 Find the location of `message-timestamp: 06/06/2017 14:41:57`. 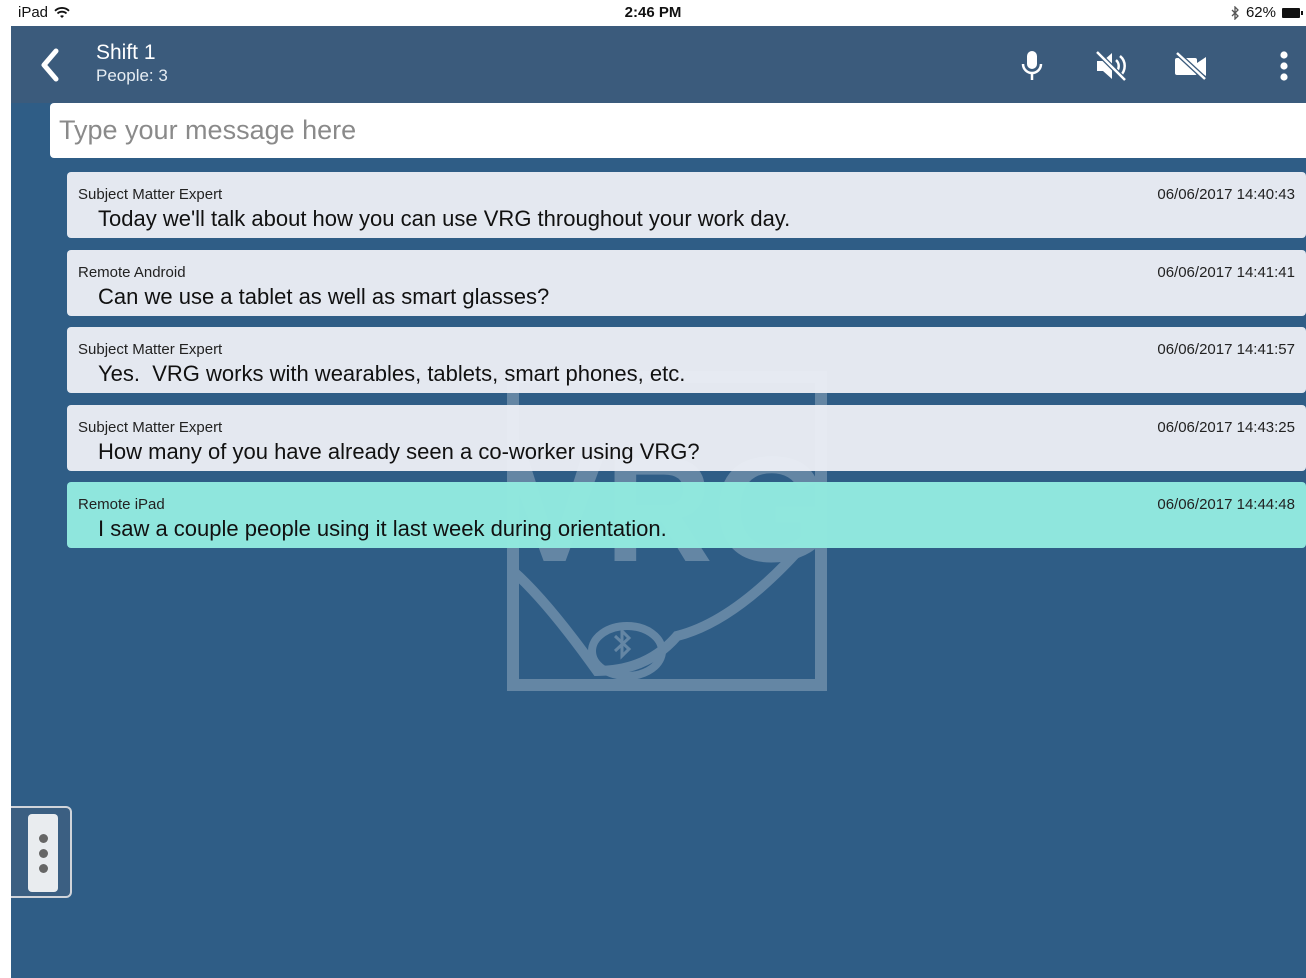

message-timestamp: 06/06/2017 14:41:57 is located at coordinates (1226, 349).